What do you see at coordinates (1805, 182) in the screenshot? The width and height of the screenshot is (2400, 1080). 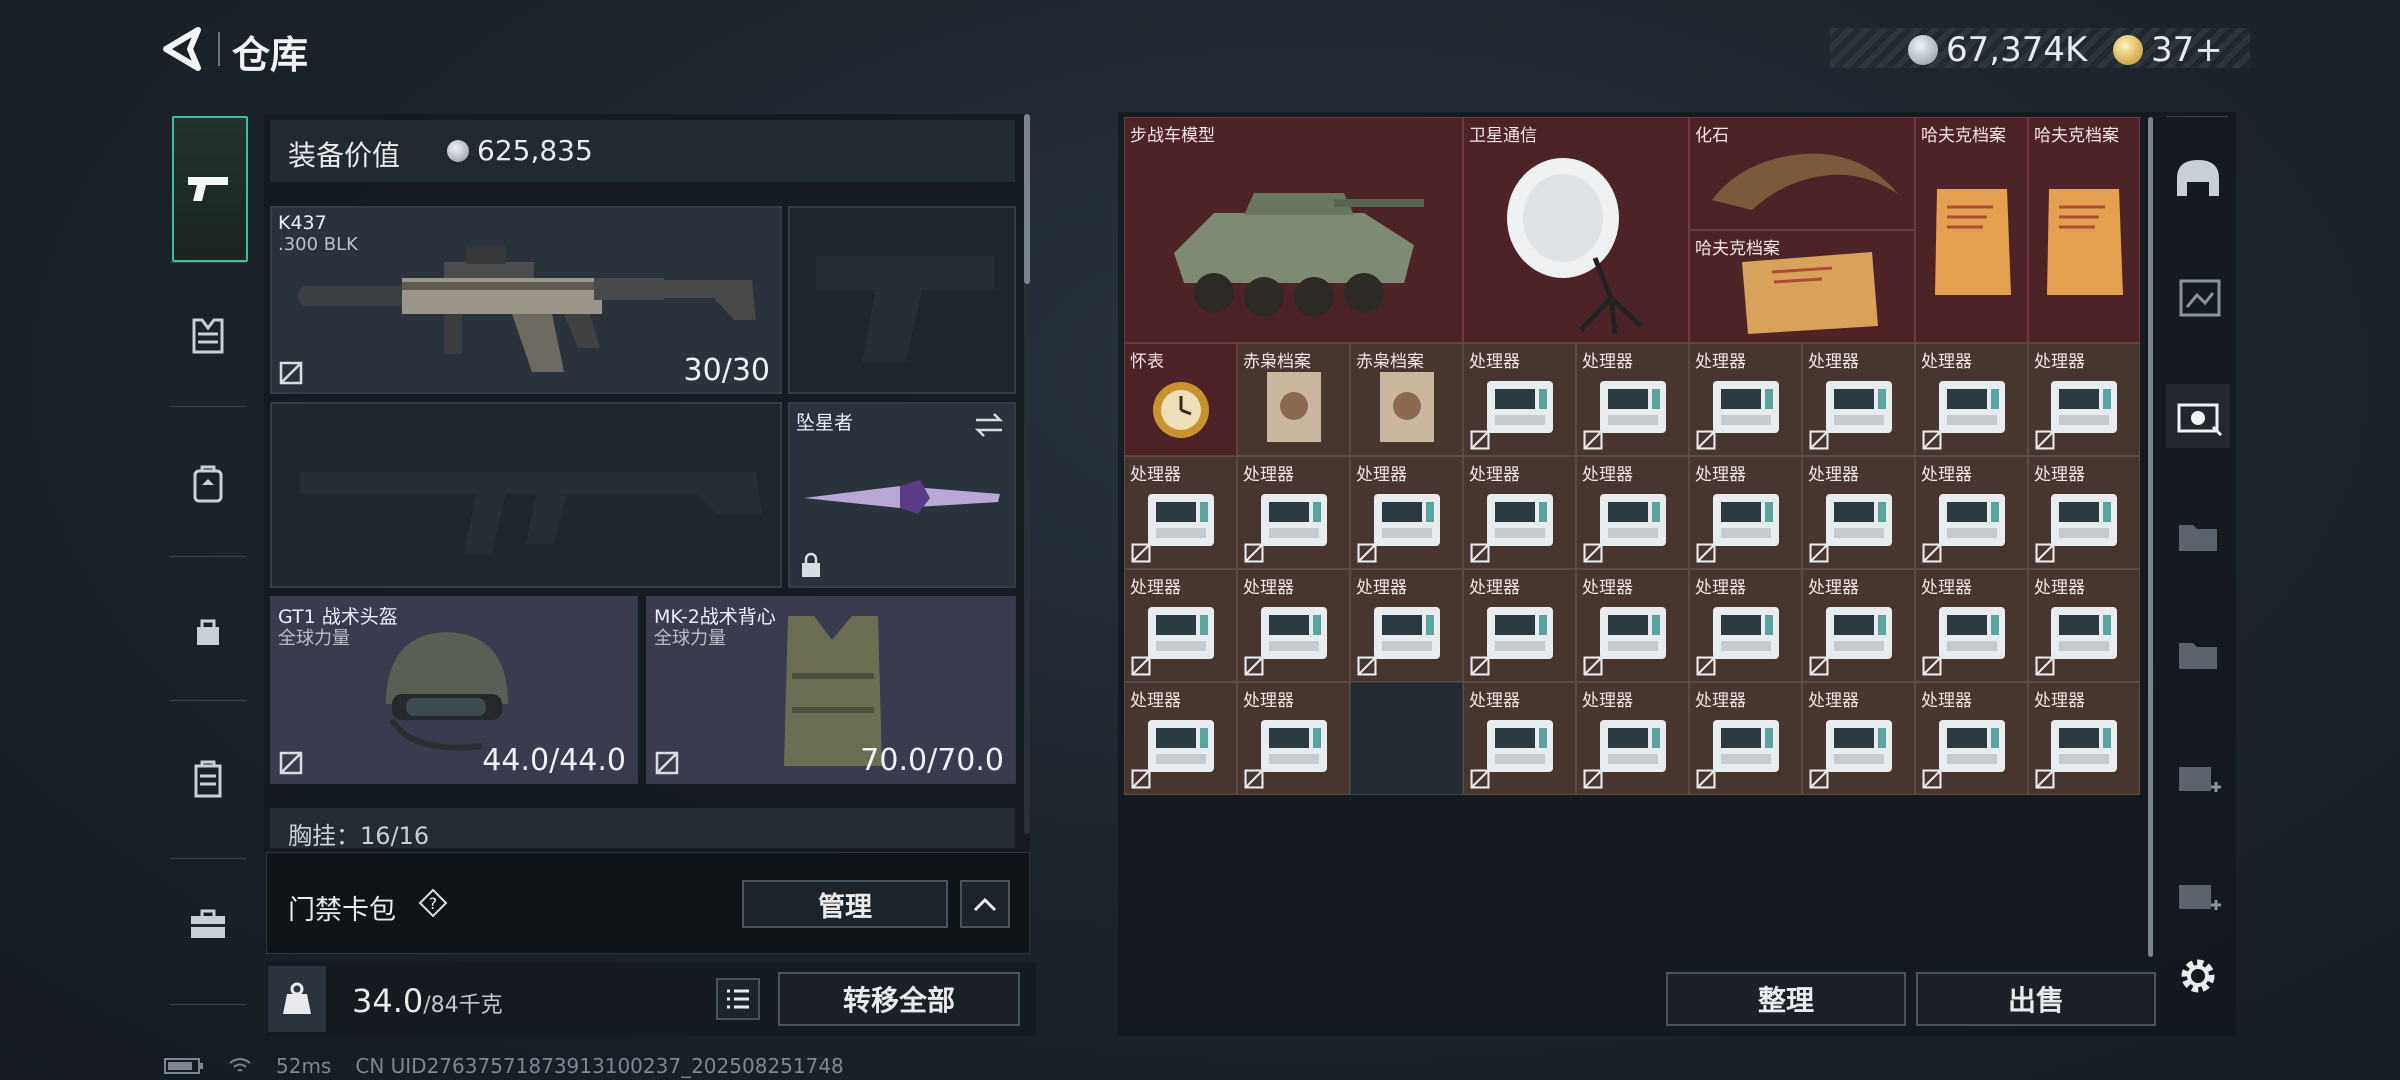 I see `fossil-image` at bounding box center [1805, 182].